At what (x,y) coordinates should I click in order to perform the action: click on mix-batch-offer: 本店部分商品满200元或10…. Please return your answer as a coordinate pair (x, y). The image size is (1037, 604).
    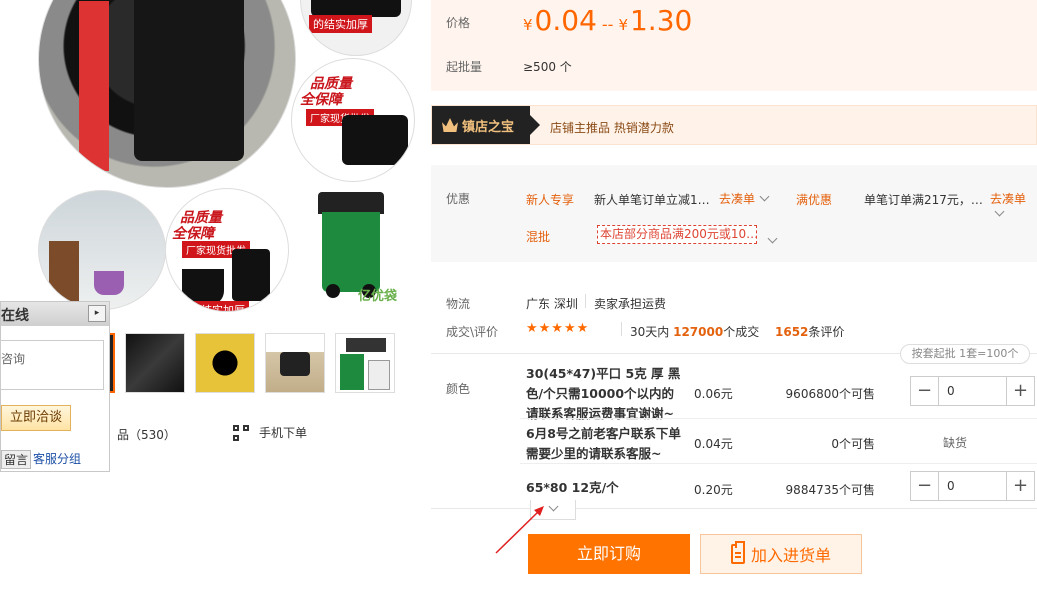
    Looking at the image, I should click on (677, 234).